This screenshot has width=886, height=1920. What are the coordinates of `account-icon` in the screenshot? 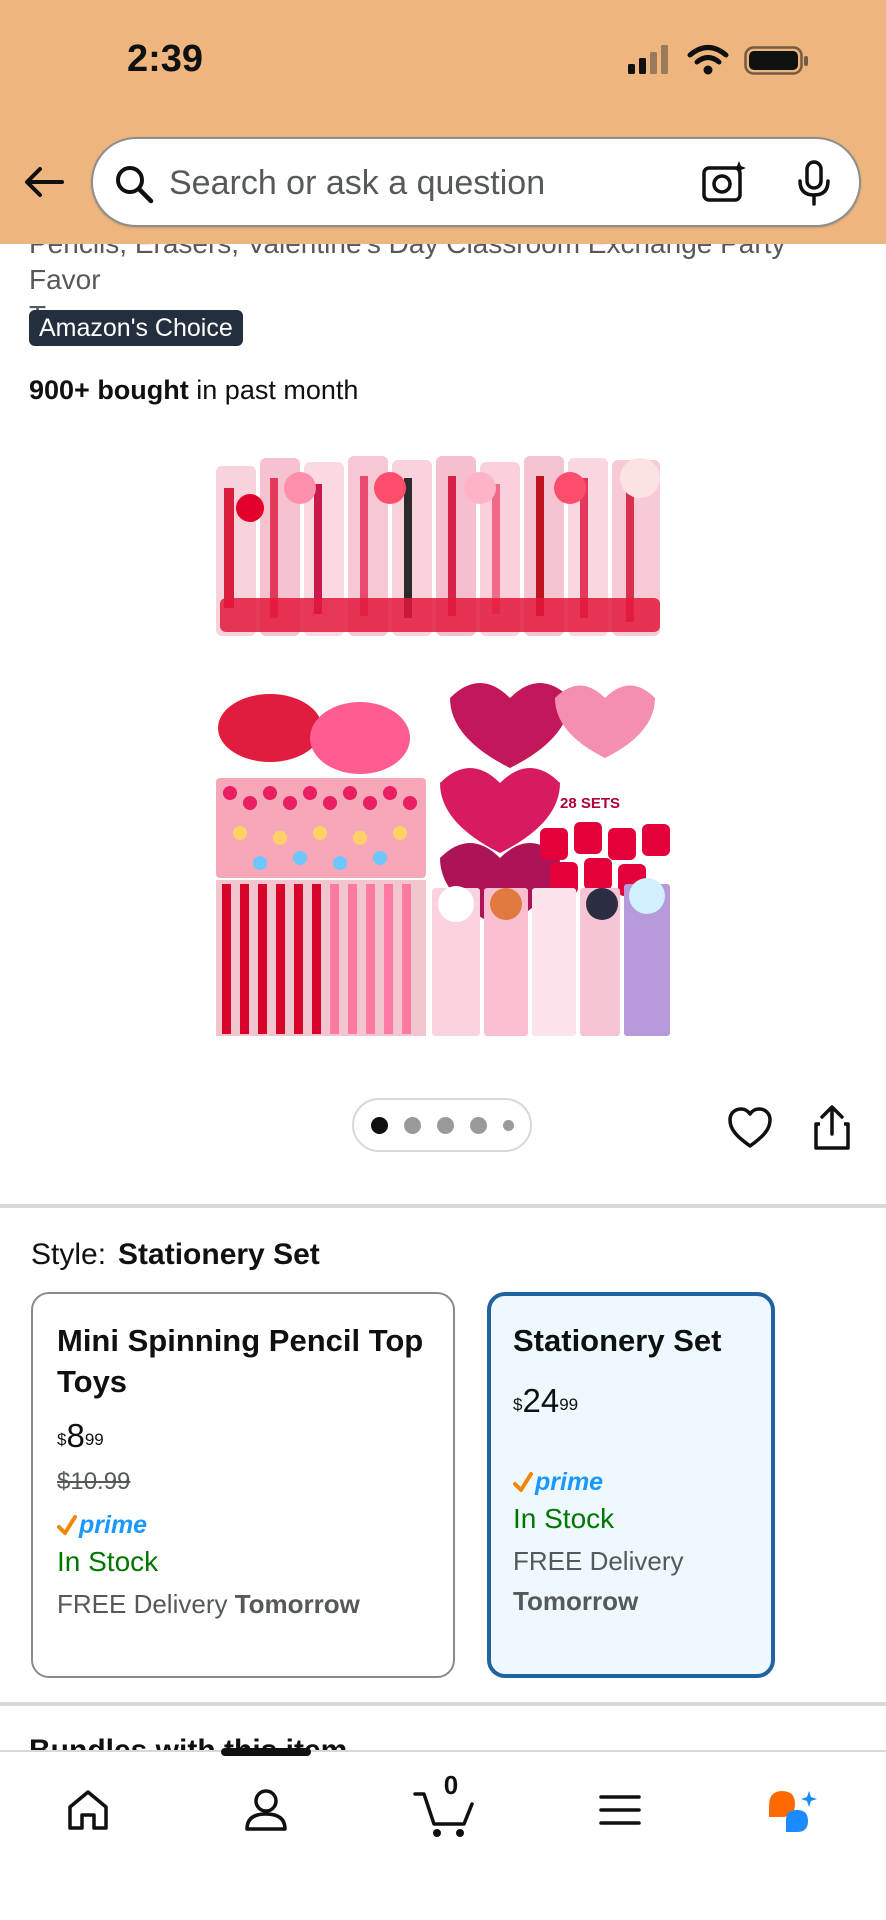 It's located at (266, 1810).